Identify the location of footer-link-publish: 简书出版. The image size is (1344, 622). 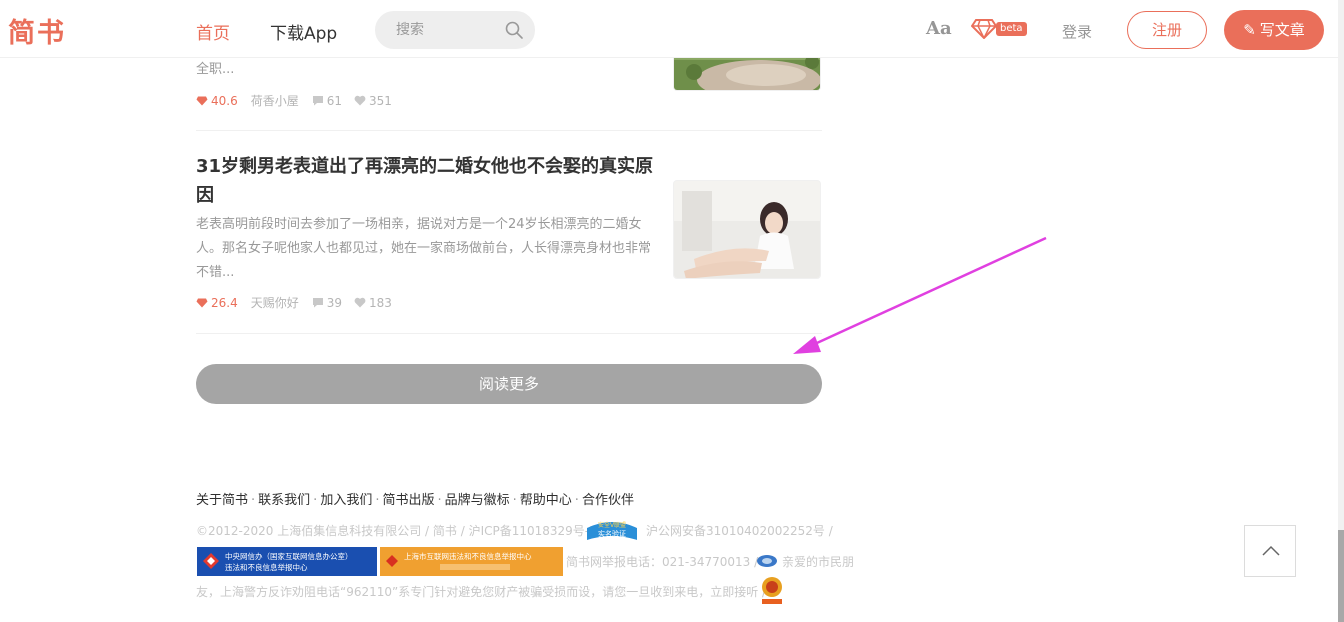
(408, 500).